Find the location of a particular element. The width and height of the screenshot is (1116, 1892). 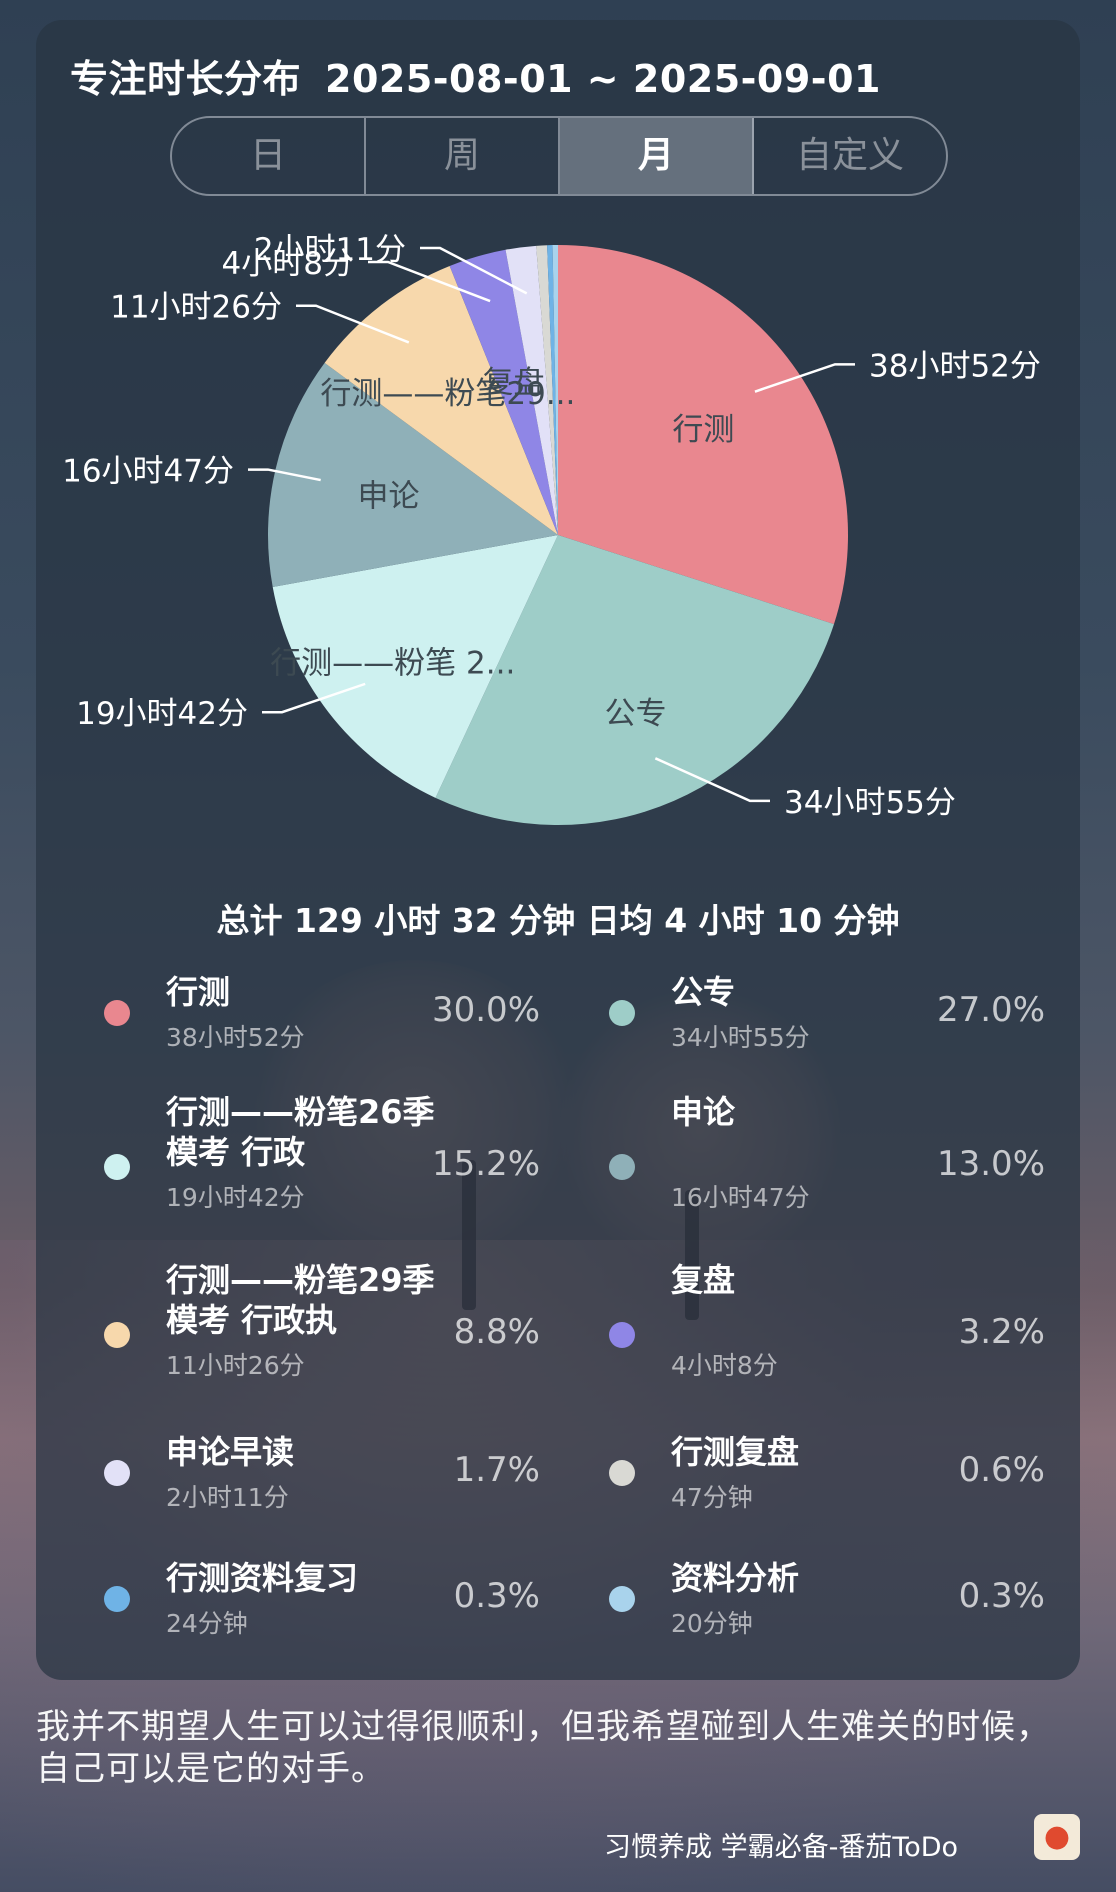

legend-item: 行测——粉笔26季模考 行政 19小时42分 15.2% is located at coordinates (322, 1156).